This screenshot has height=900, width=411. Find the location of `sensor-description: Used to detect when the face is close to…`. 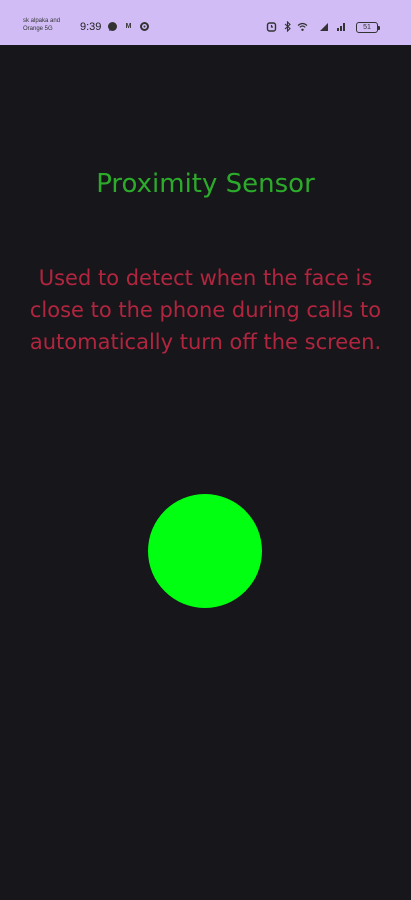

sensor-description: Used to detect when the face is close to… is located at coordinates (205, 310).